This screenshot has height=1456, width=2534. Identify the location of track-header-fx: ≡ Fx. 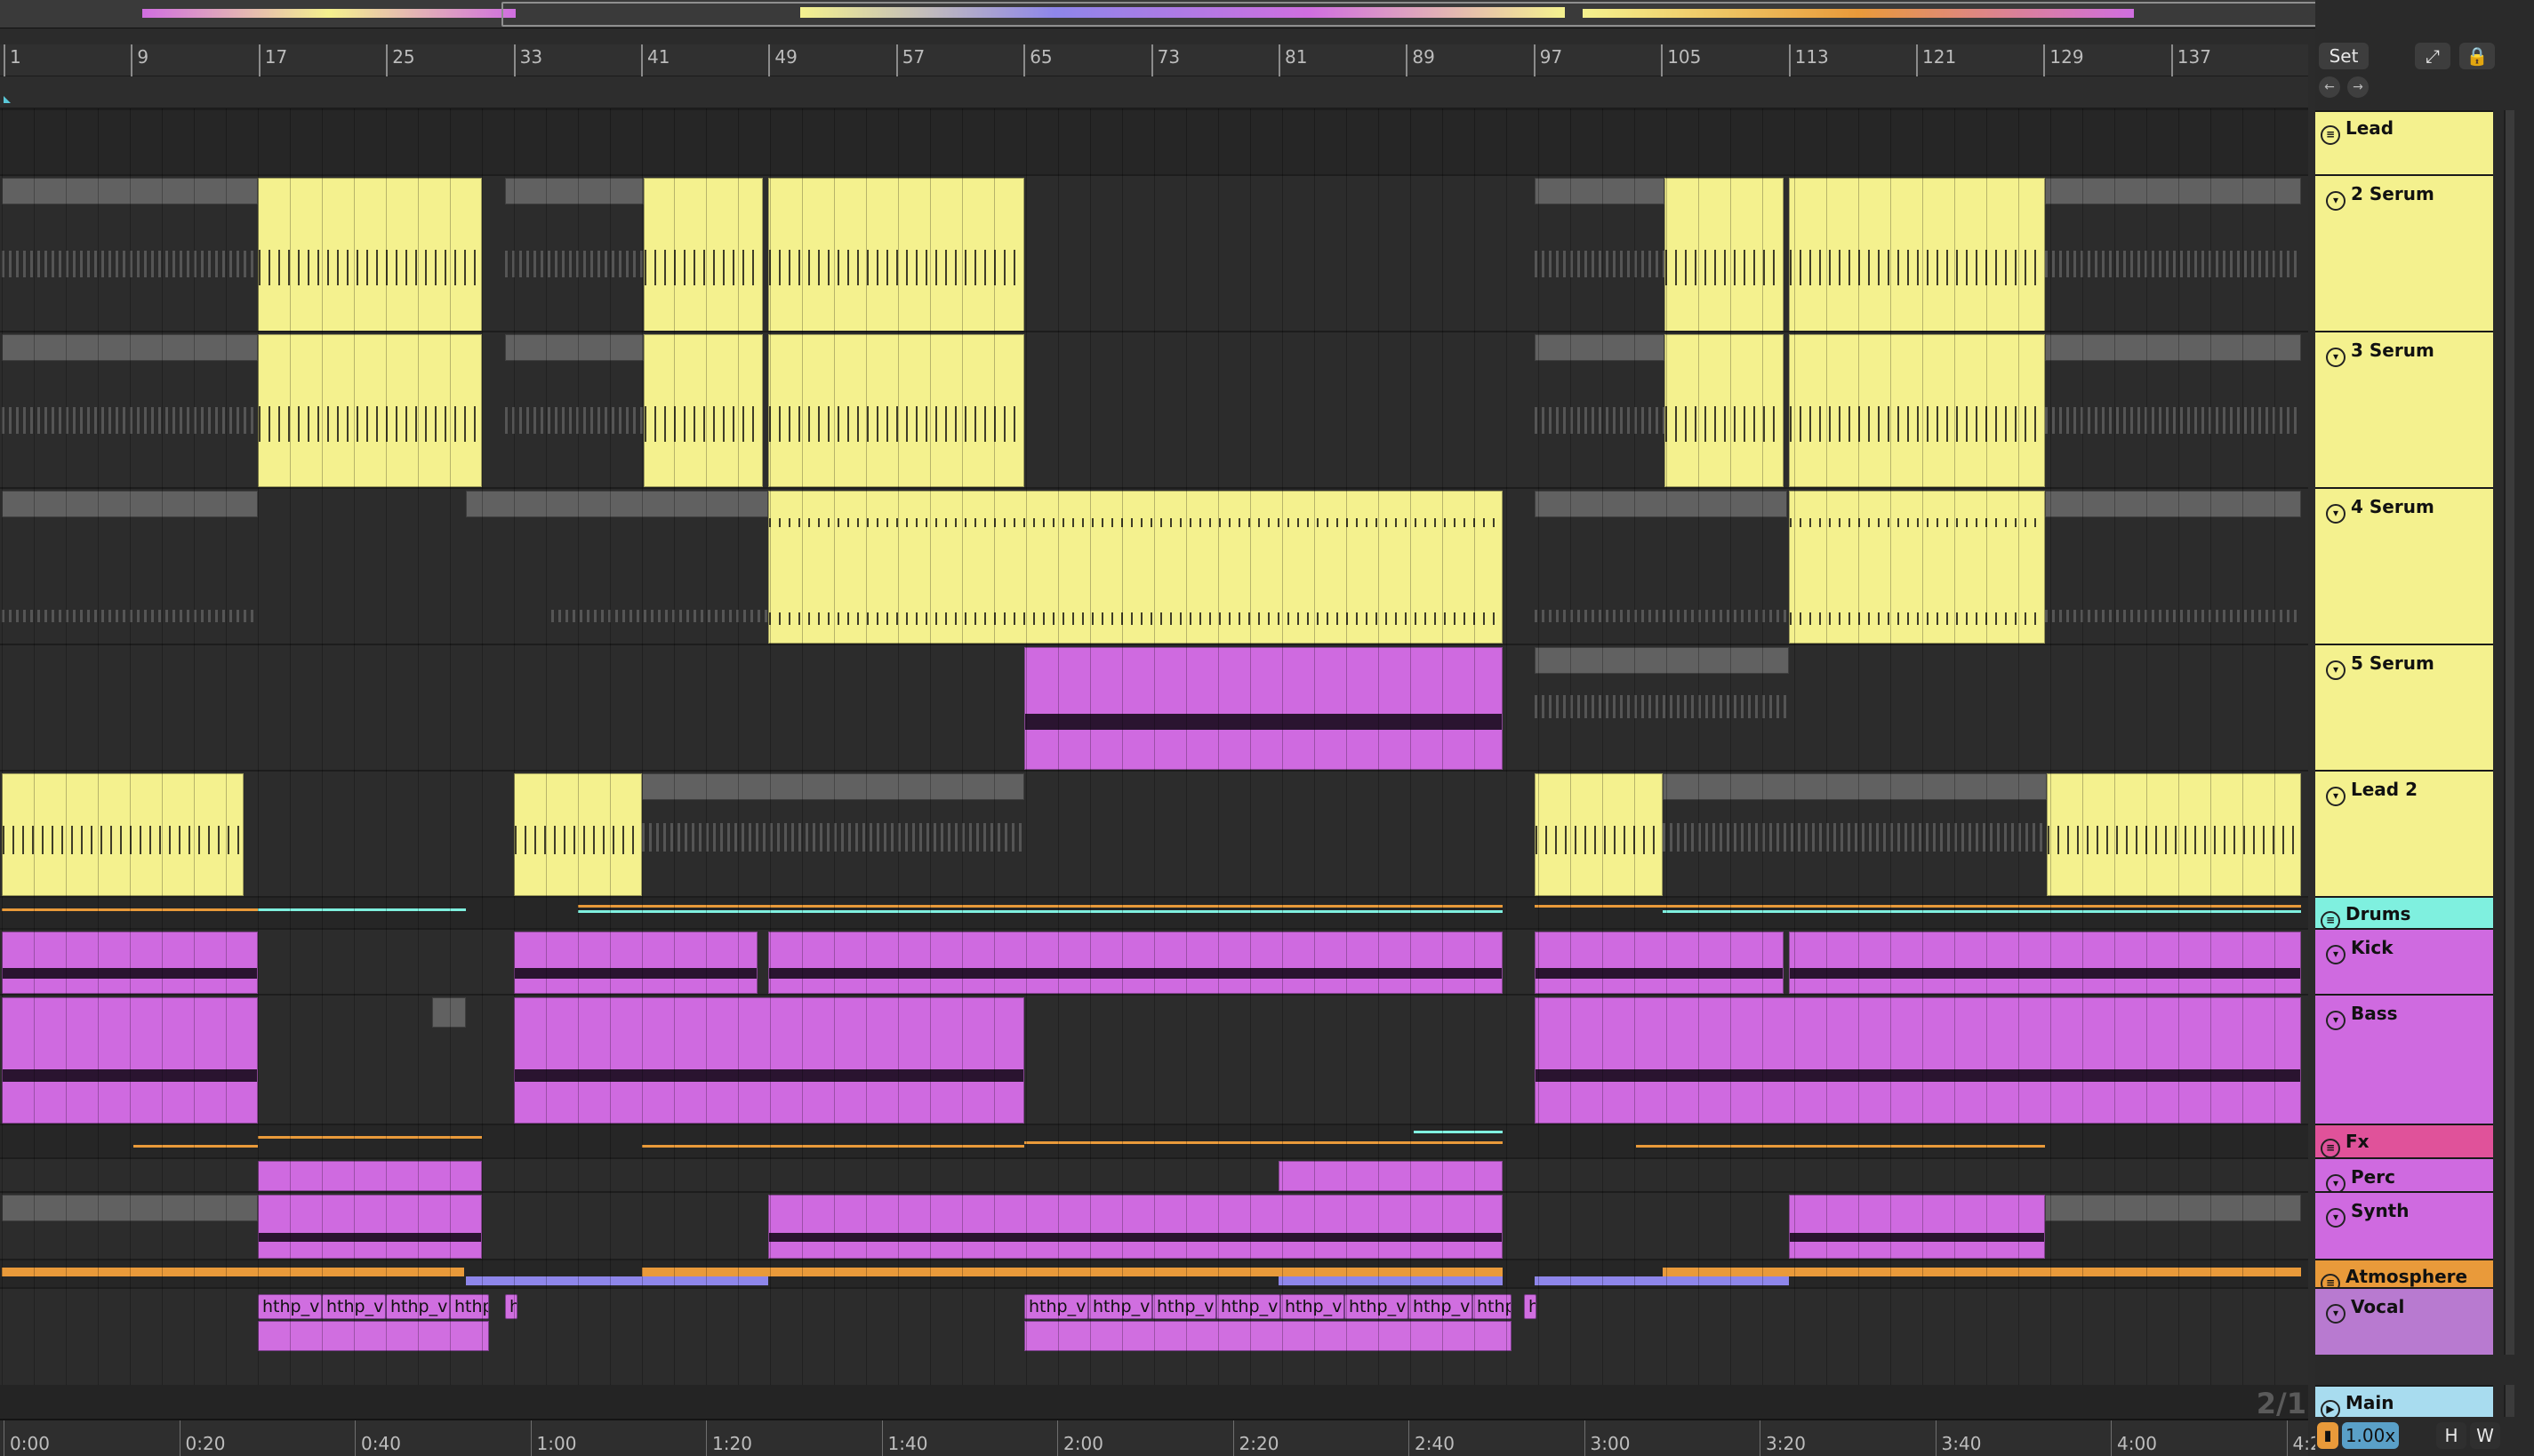
(2404, 1141).